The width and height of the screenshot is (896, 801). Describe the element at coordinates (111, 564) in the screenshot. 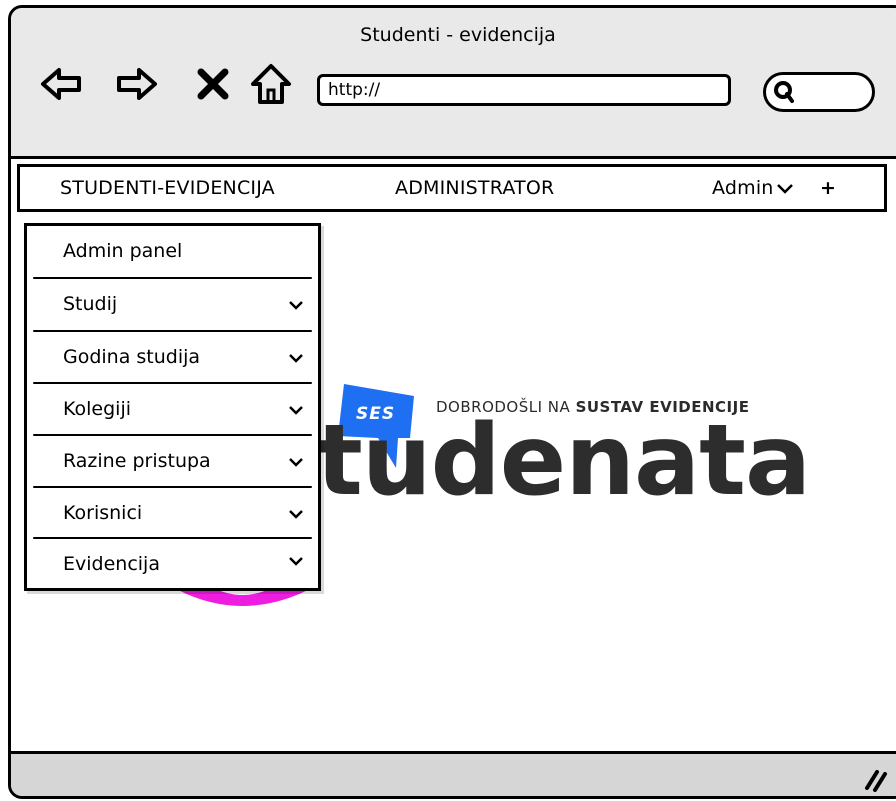

I see `menu-item-label: Evidencija` at that location.